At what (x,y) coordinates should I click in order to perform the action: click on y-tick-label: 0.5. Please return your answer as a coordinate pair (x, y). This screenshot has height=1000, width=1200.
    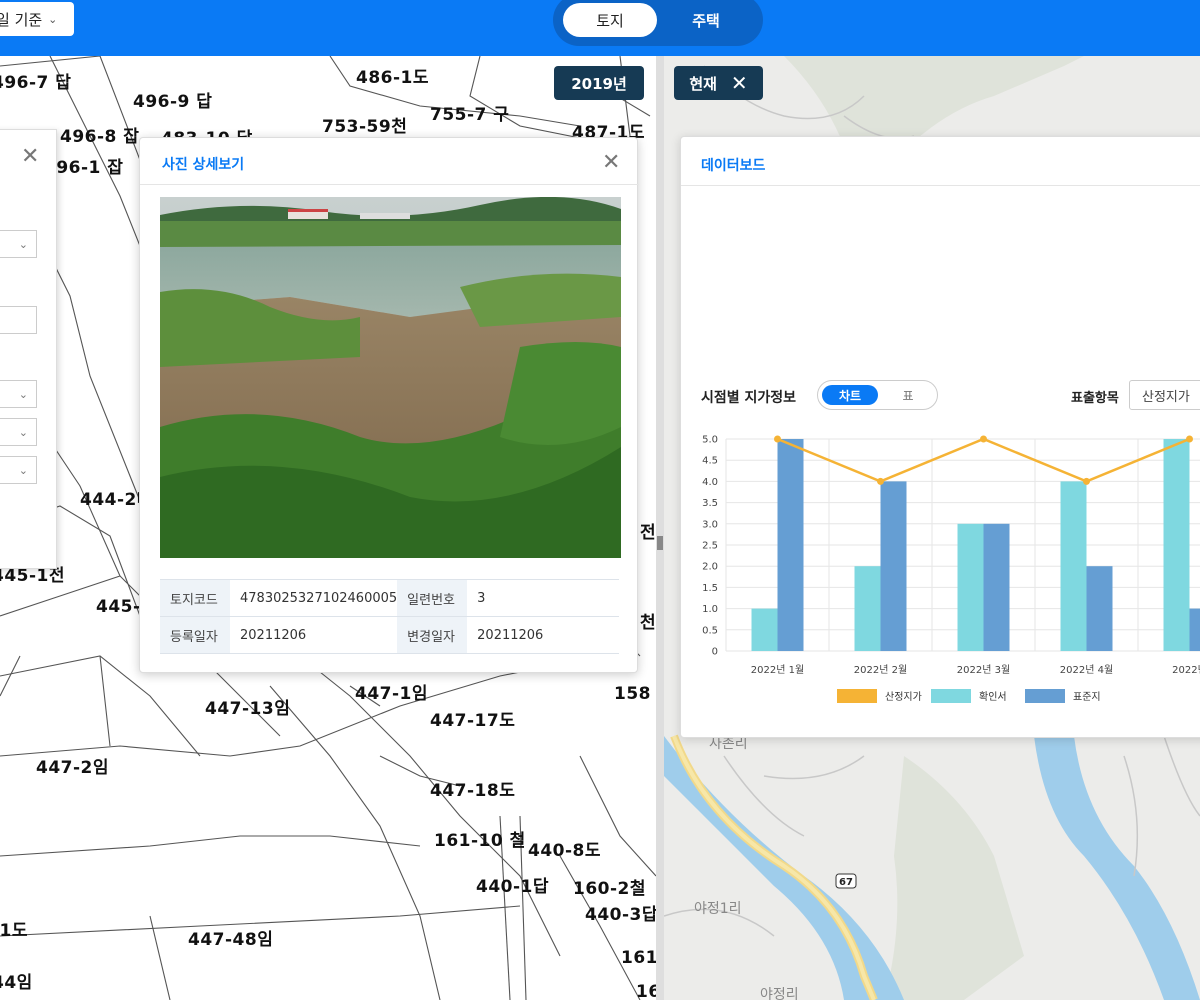
    Looking at the image, I should click on (710, 630).